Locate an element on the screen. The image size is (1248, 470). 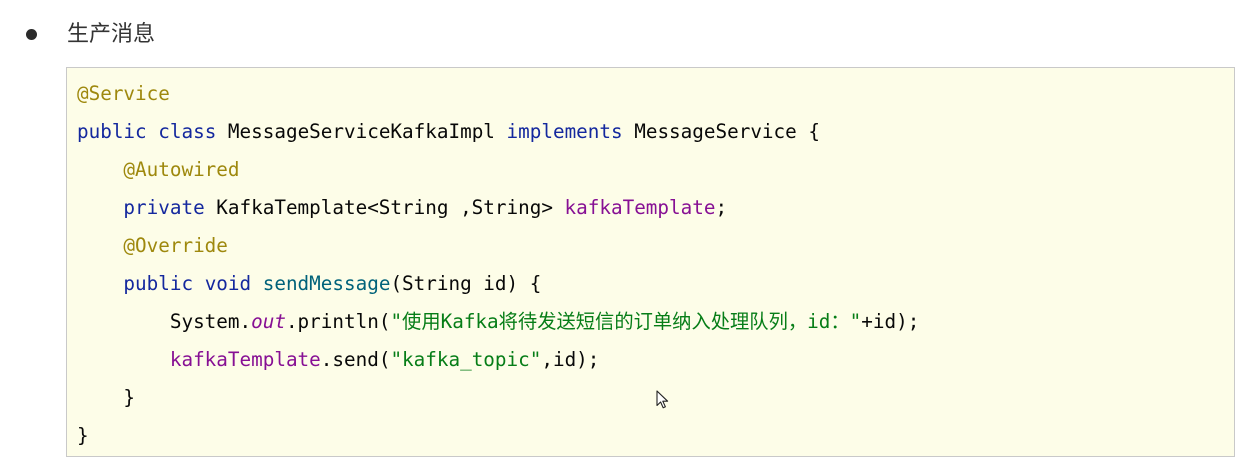
code-line-3: @Autowired is located at coordinates (650, 170).